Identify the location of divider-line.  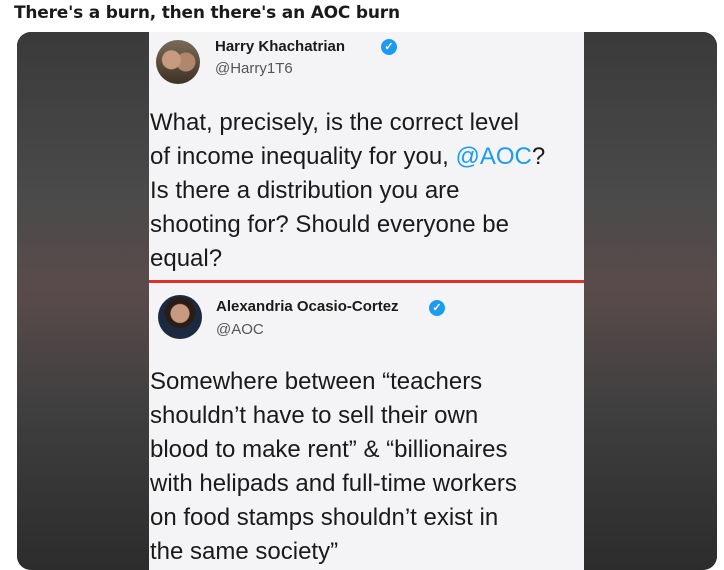
(366, 281).